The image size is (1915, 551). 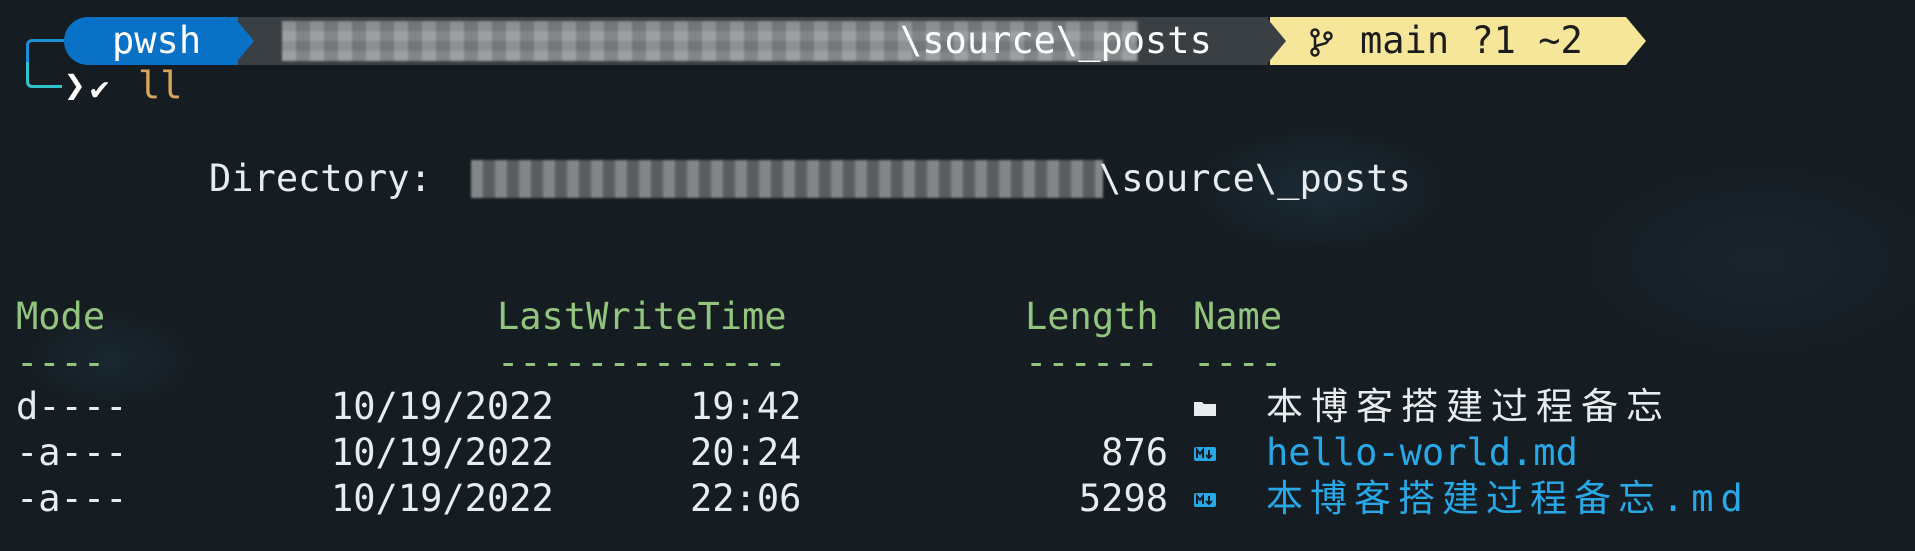 I want to click on shell-name: pwsh, so click(x=157, y=40).